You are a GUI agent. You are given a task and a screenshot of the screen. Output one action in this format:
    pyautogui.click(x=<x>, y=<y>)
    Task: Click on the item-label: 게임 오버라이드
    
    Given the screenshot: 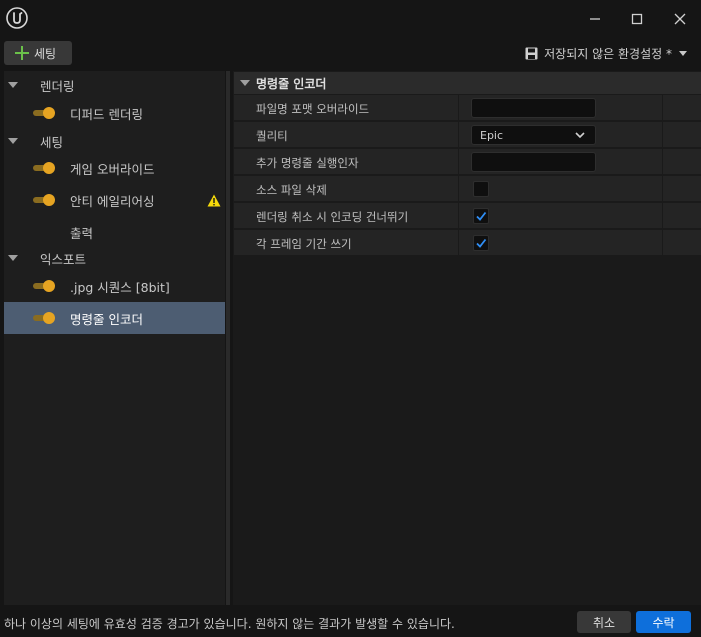 What is the action you would take?
    pyautogui.click(x=112, y=169)
    